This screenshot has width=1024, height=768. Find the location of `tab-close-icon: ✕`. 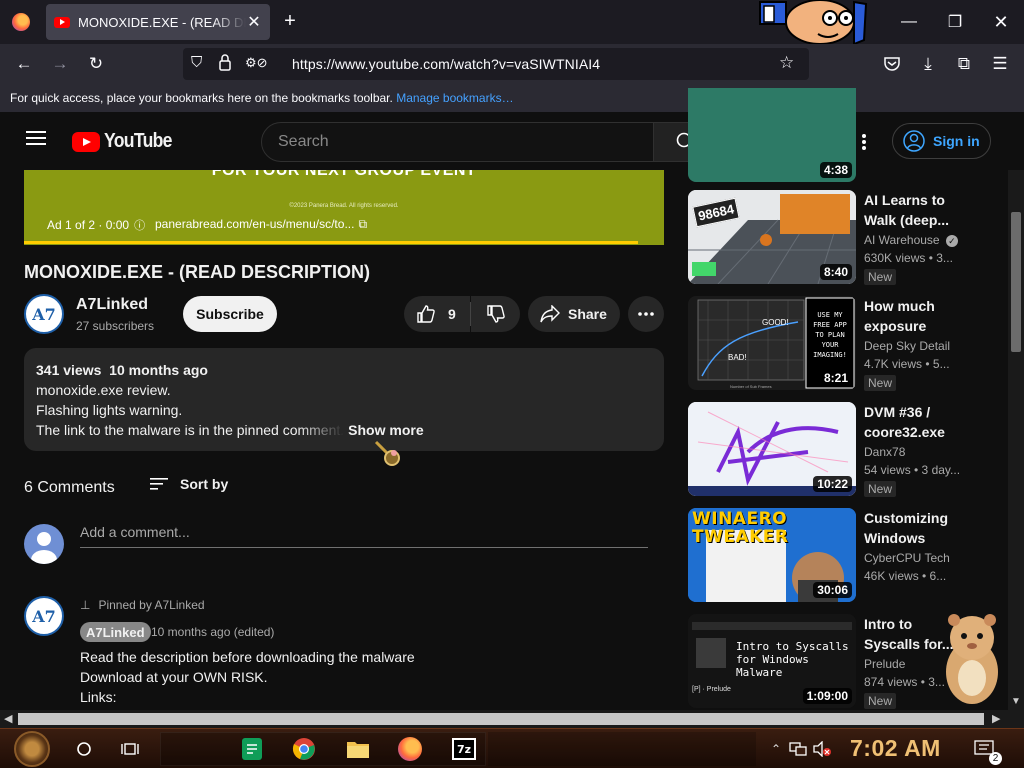

tab-close-icon: ✕ is located at coordinates (254, 22).